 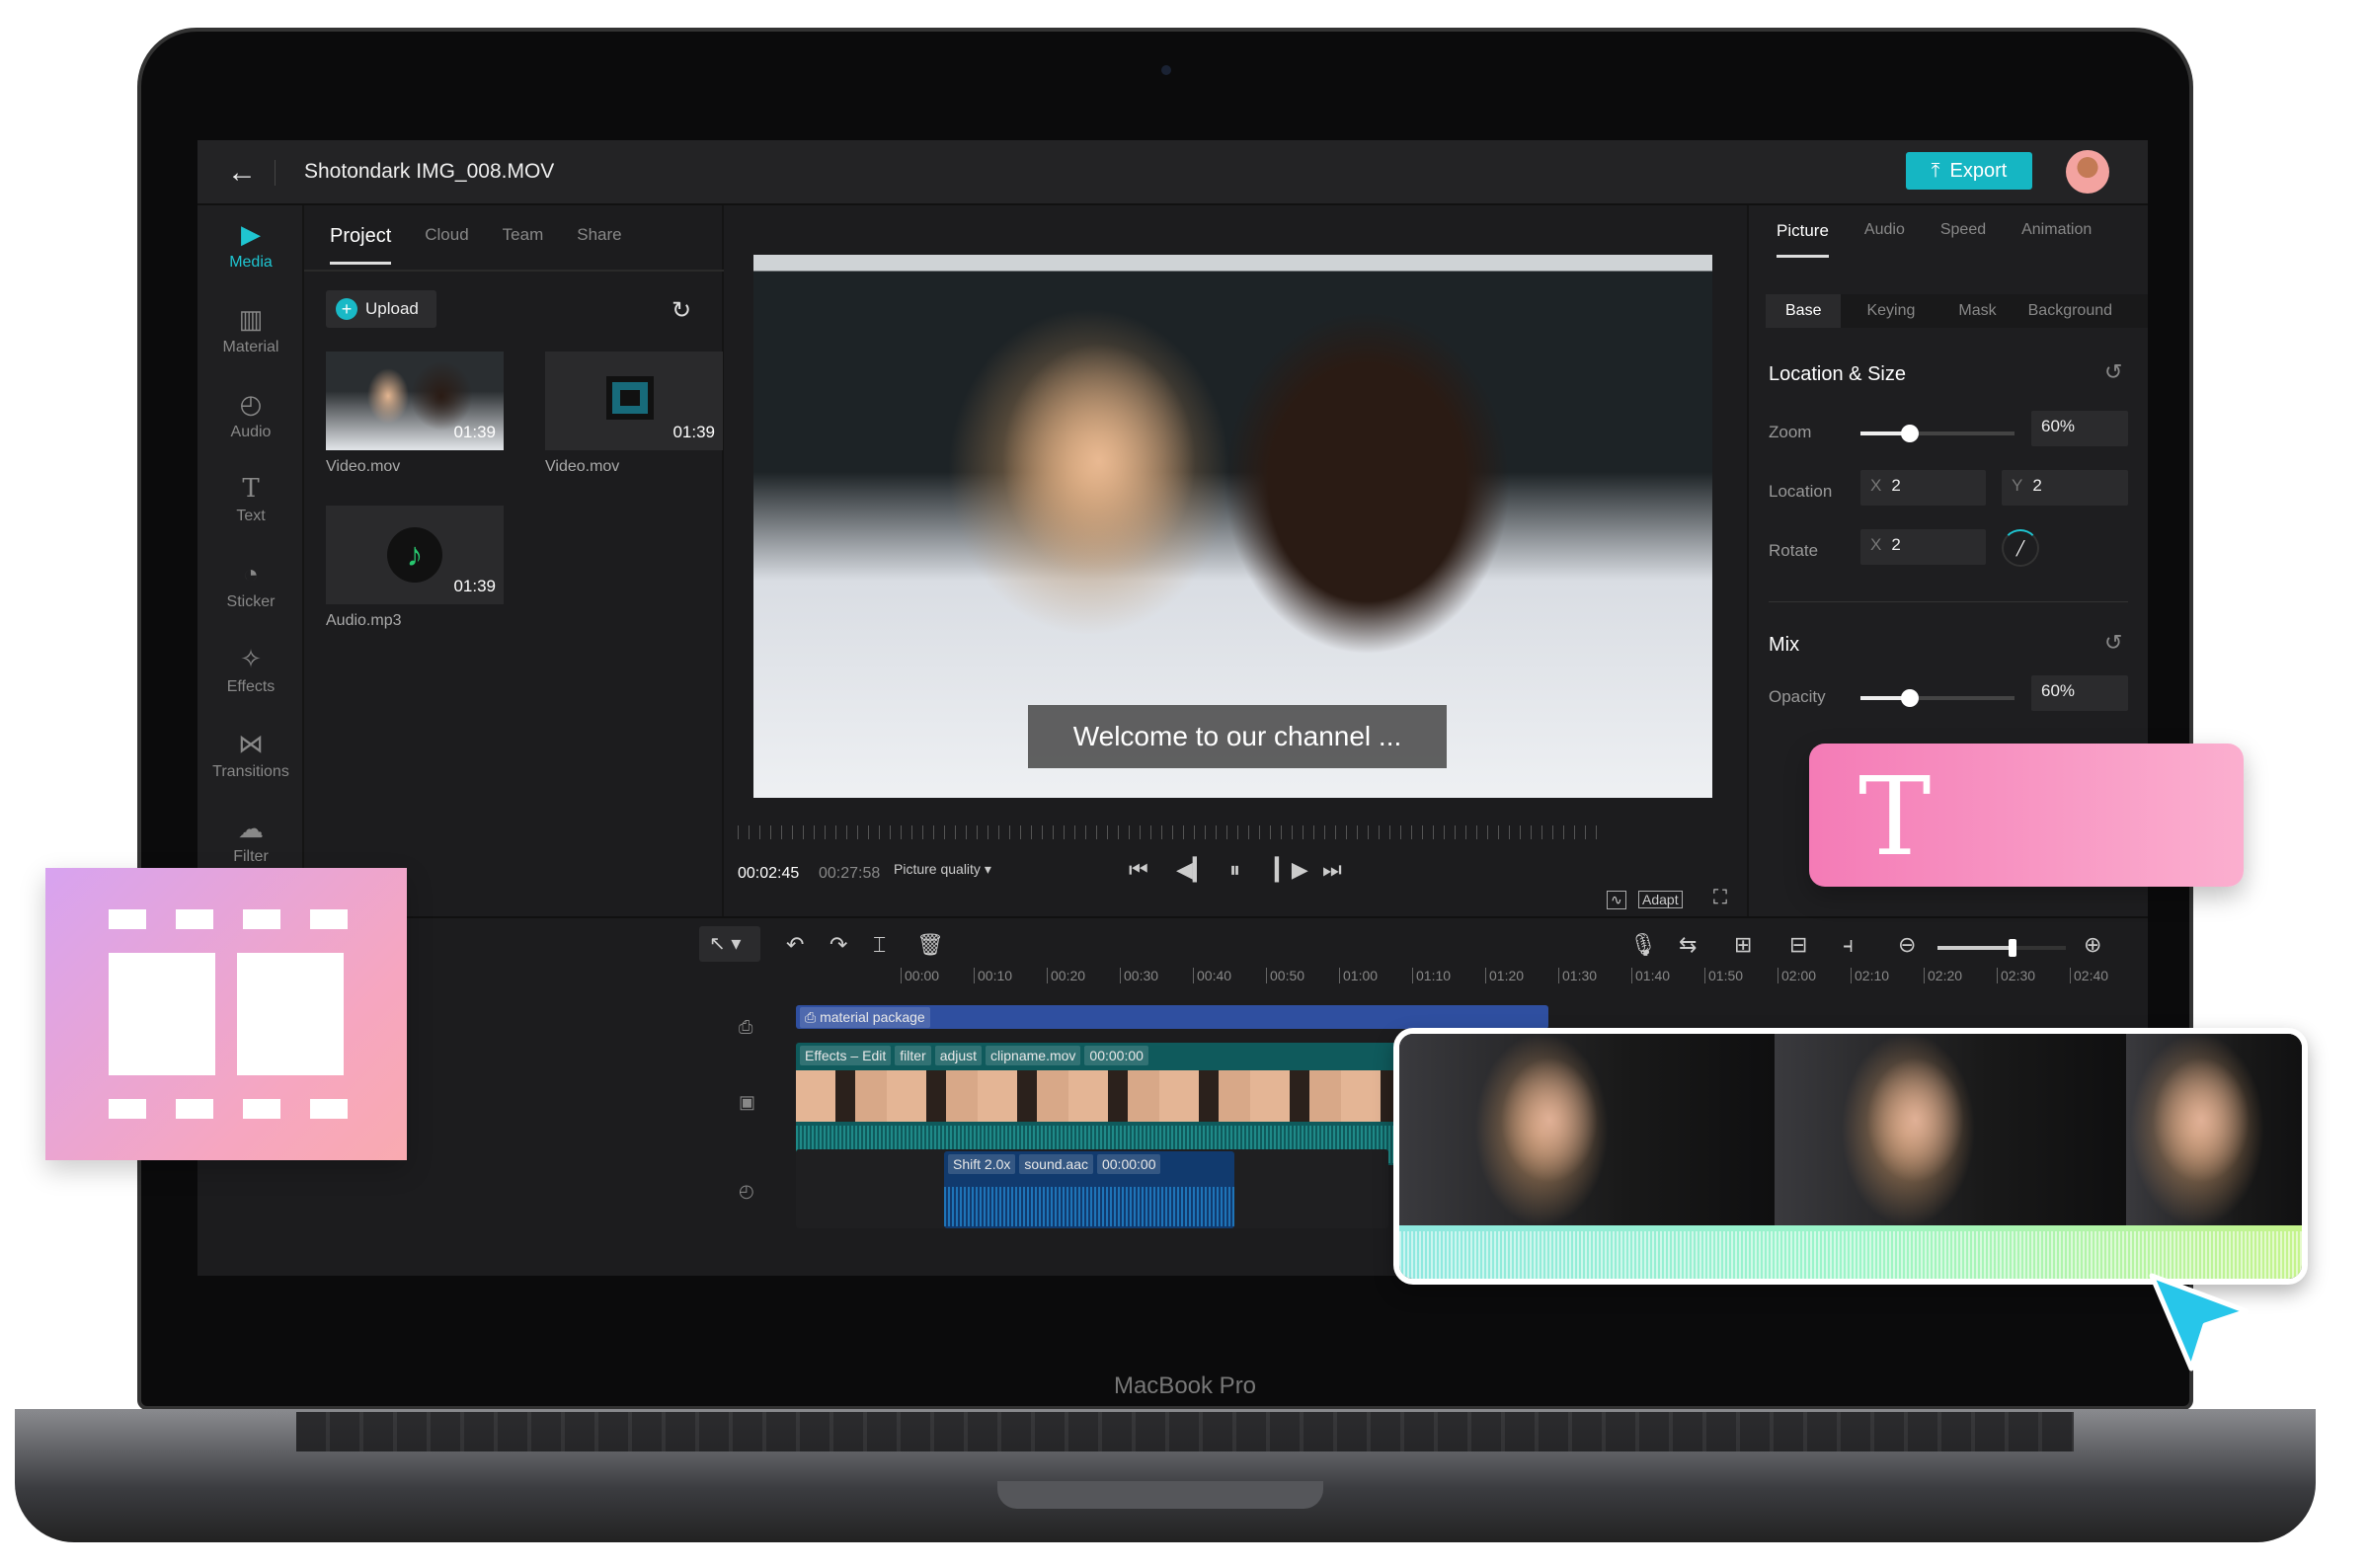 What do you see at coordinates (1963, 230) in the screenshot?
I see `tab-speed: Speed` at bounding box center [1963, 230].